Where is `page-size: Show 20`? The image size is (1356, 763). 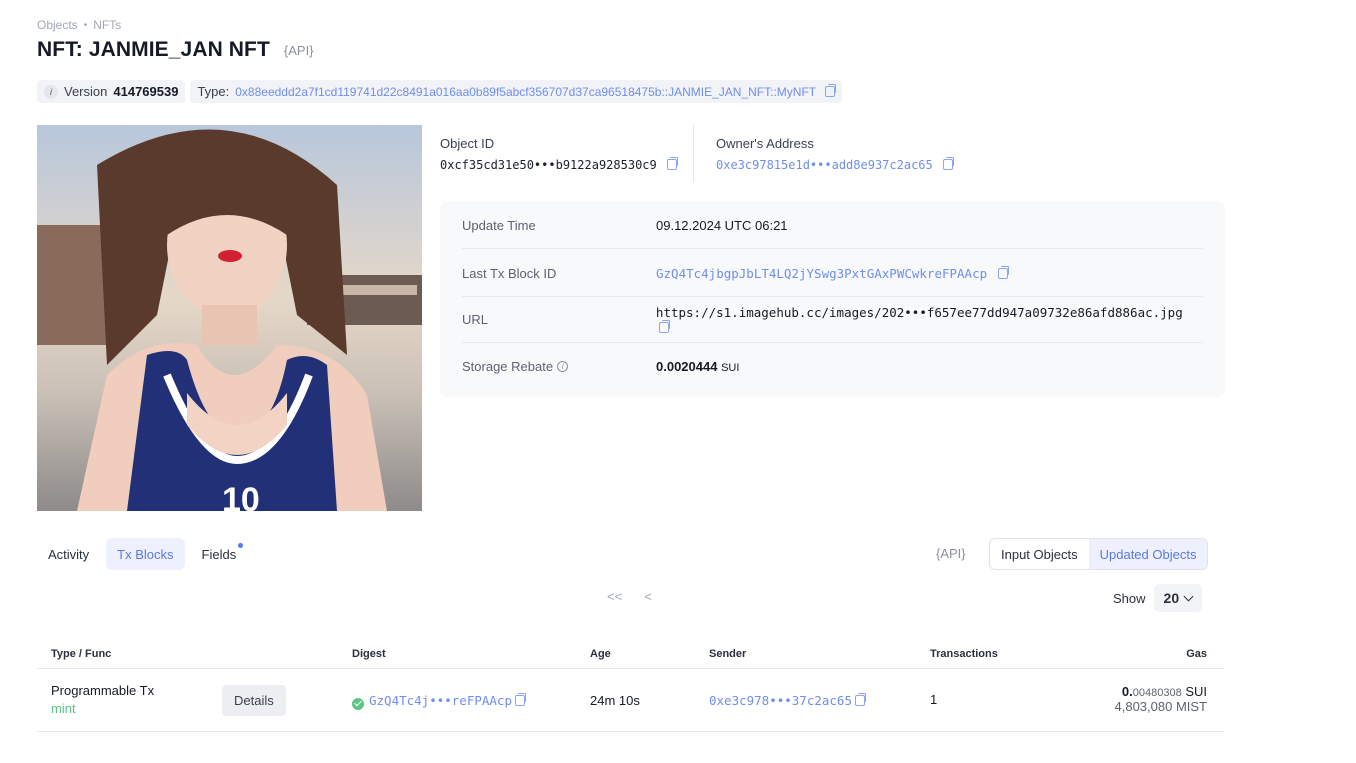 page-size: Show 20 is located at coordinates (1158, 598).